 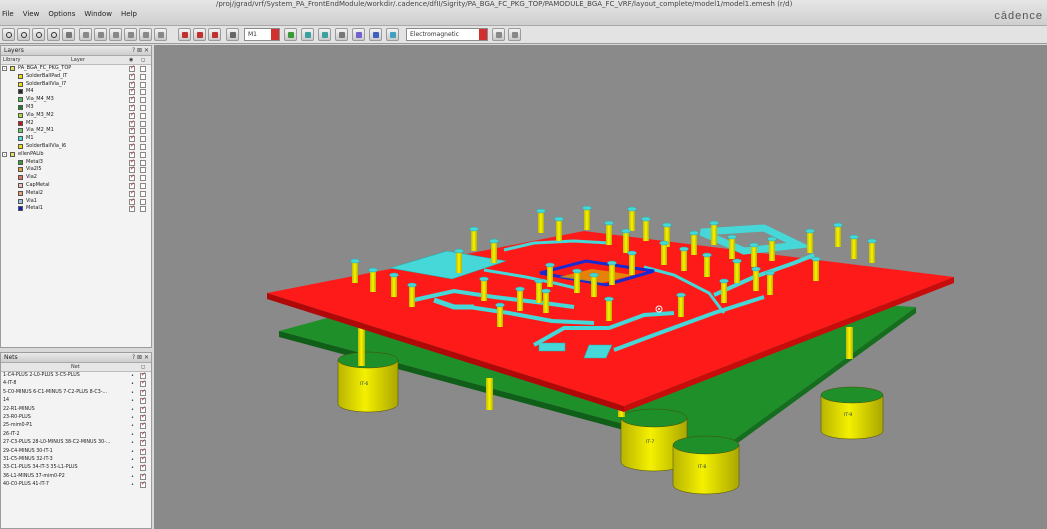 I want to click on layer-row: Via_M4_M3, so click(x=76, y=99).